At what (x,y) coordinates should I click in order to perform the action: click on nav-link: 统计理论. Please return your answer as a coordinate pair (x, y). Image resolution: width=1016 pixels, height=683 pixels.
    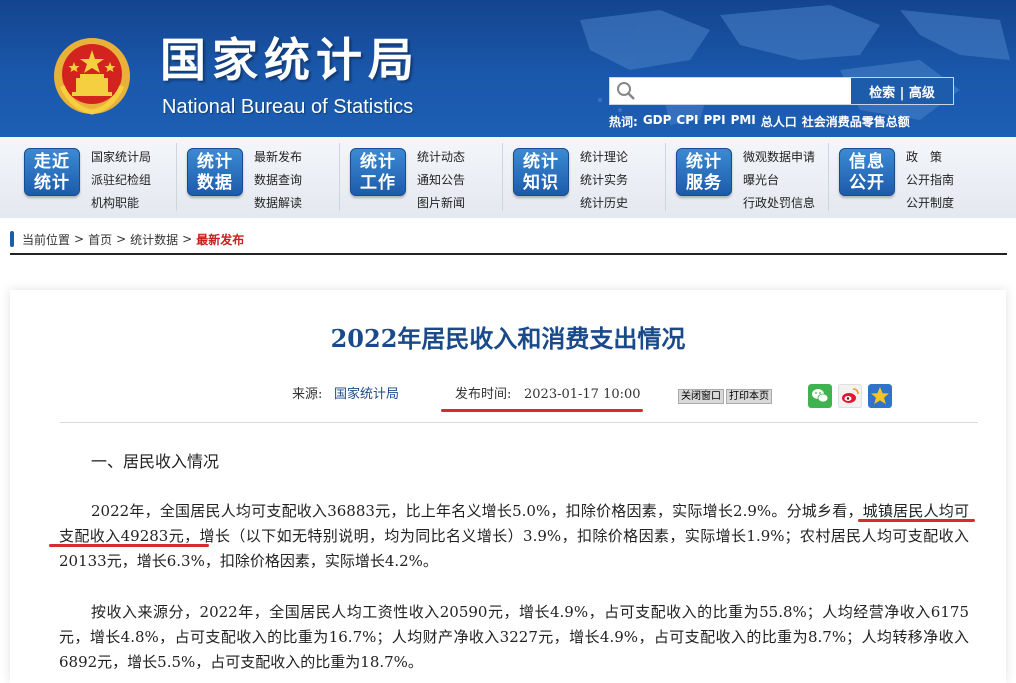
    Looking at the image, I should click on (604, 157).